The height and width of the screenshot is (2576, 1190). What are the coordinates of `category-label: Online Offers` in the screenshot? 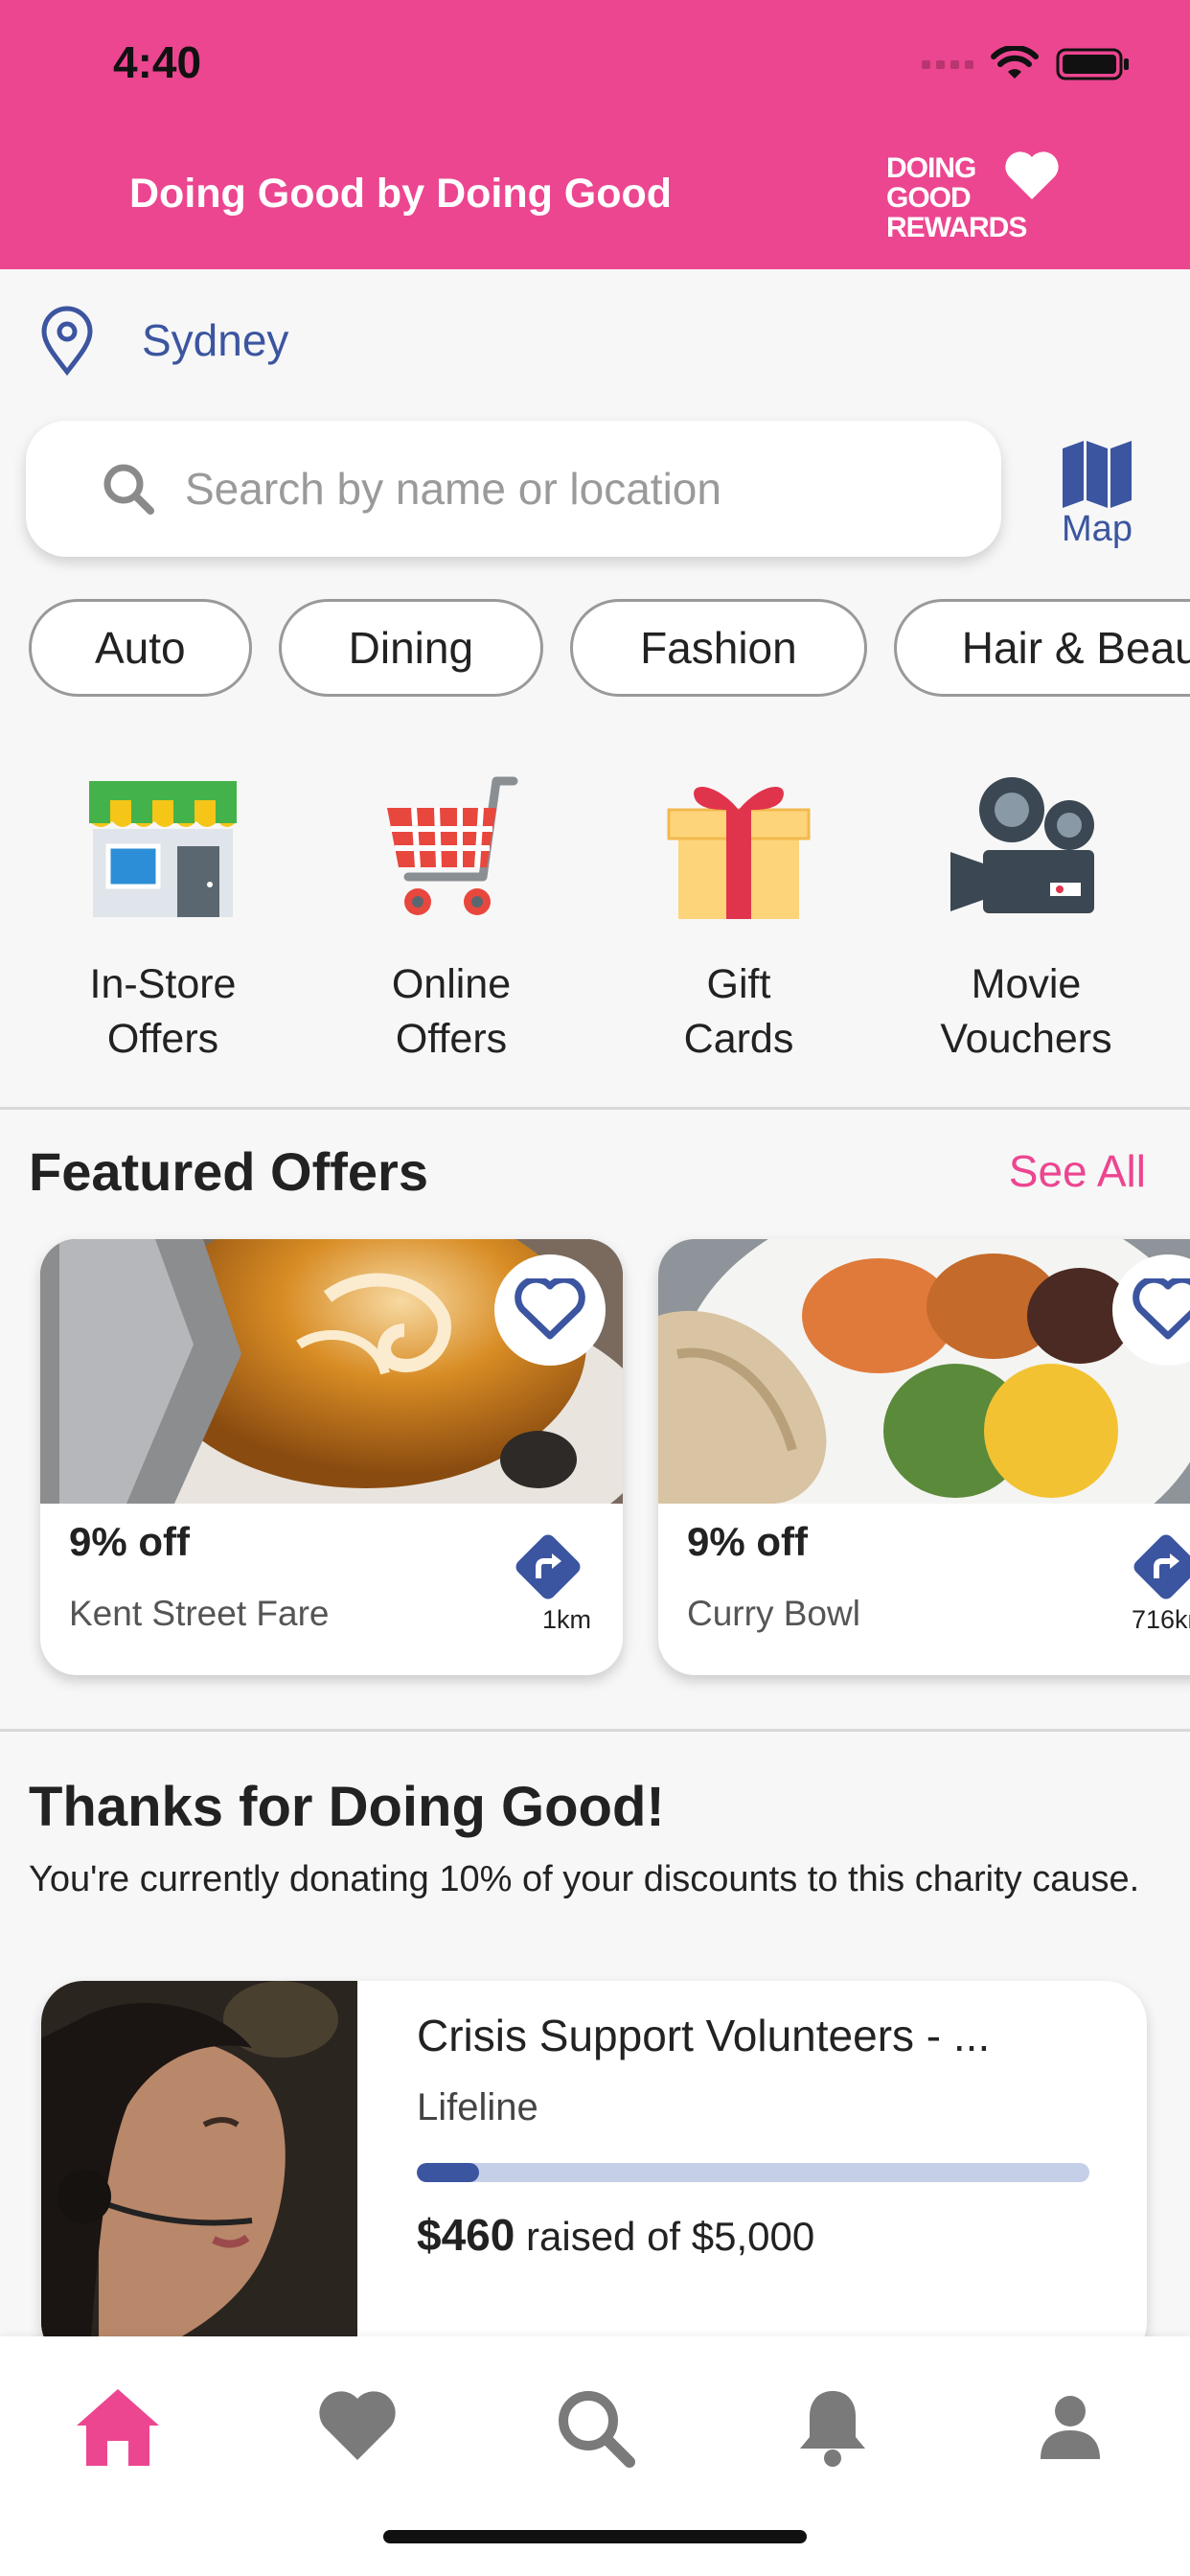 It's located at (452, 1012).